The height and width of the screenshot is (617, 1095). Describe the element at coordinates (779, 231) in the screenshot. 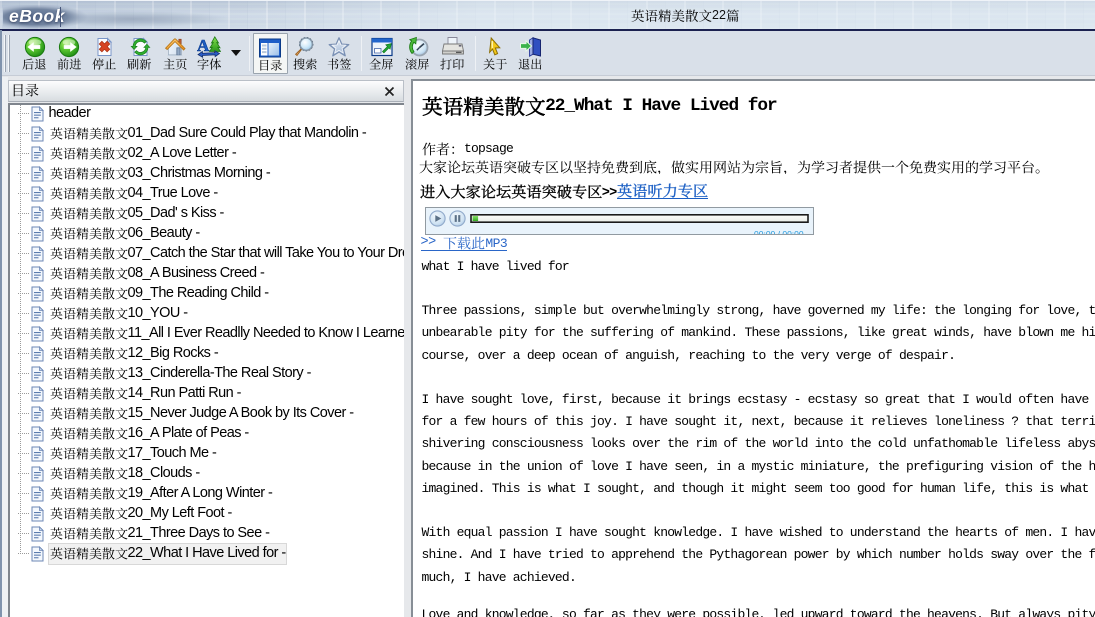

I see `svg-text: 00:00 / 00:00` at that location.